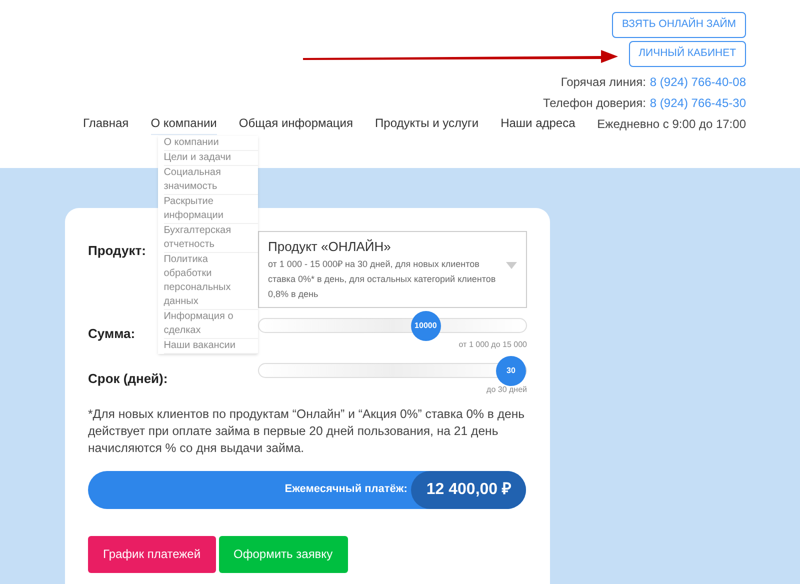 The height and width of the screenshot is (584, 800). Describe the element at coordinates (283, 554) in the screenshot. I see `action-button: Оформить заявку` at that location.